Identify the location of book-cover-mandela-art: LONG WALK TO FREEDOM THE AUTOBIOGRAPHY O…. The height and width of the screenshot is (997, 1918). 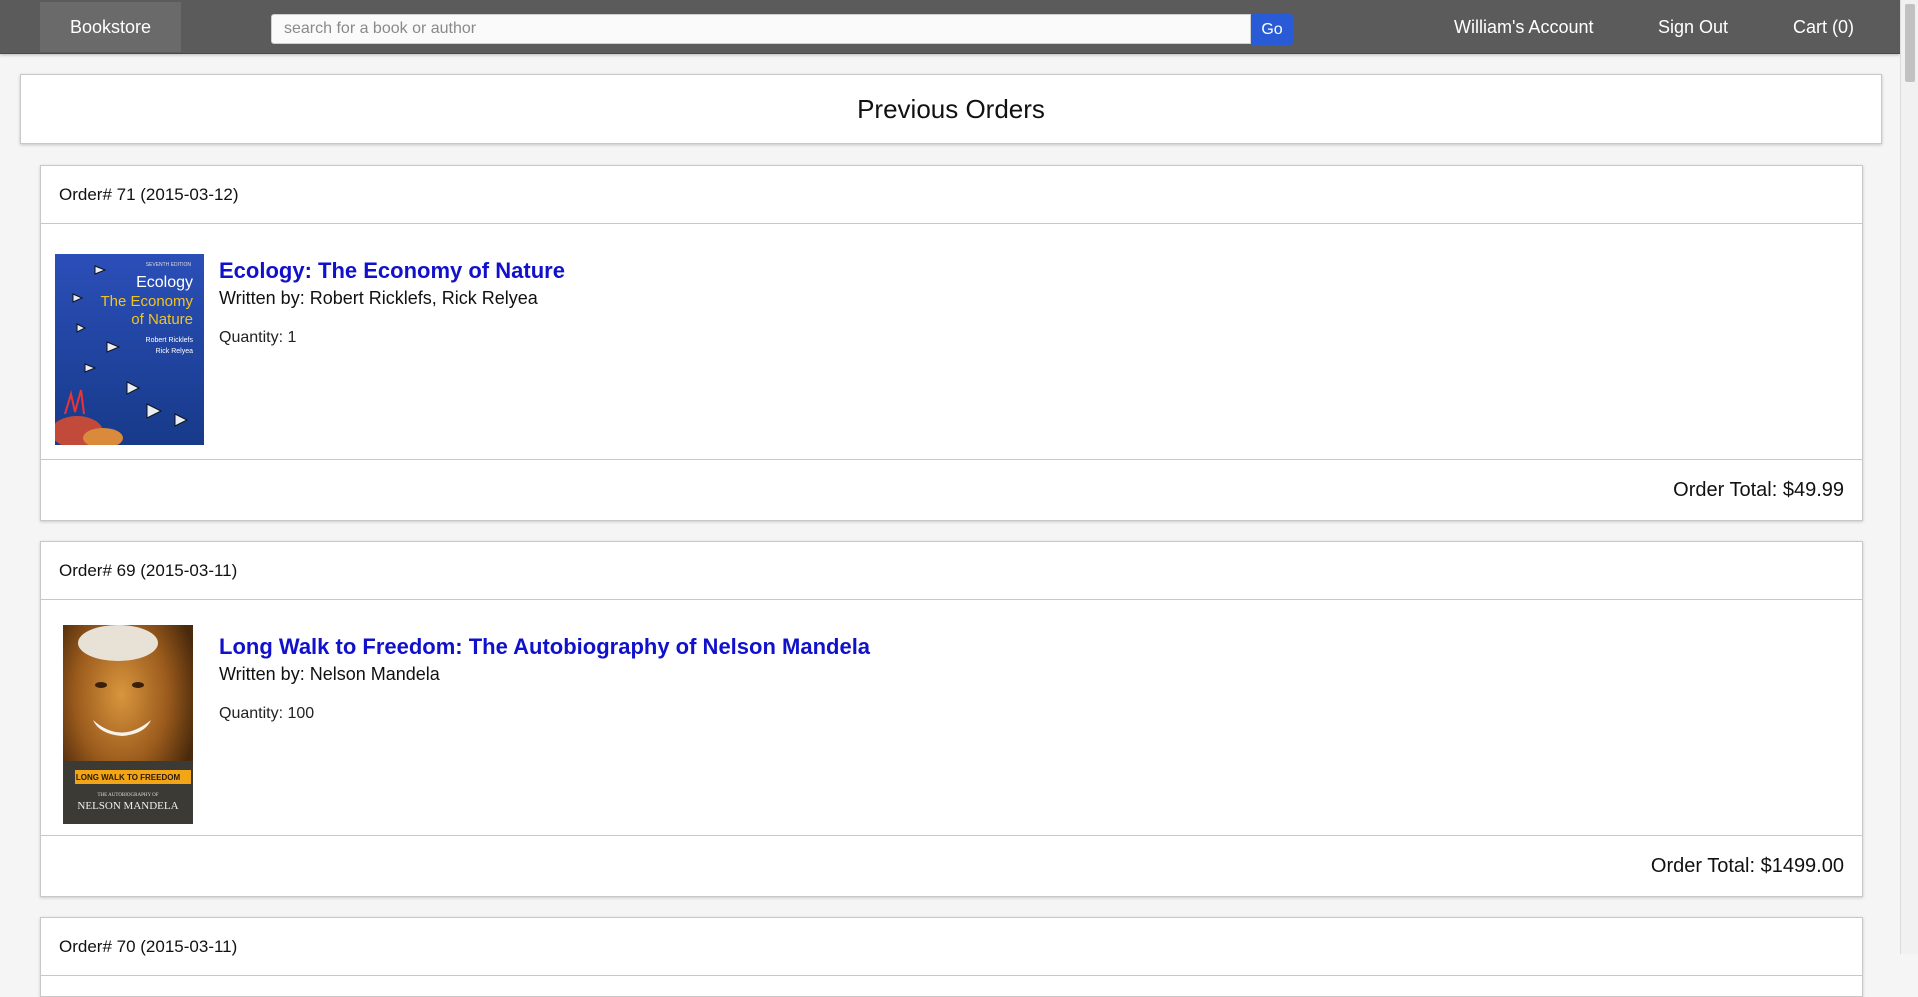
(128, 724).